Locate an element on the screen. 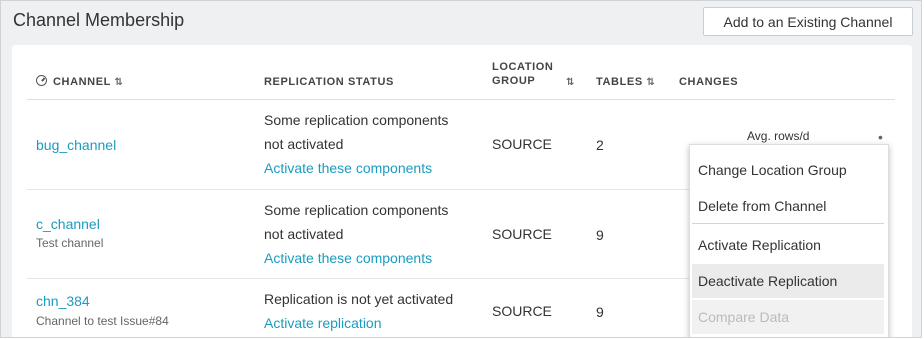  header-tables: TABLES ⇅ is located at coordinates (625, 82).